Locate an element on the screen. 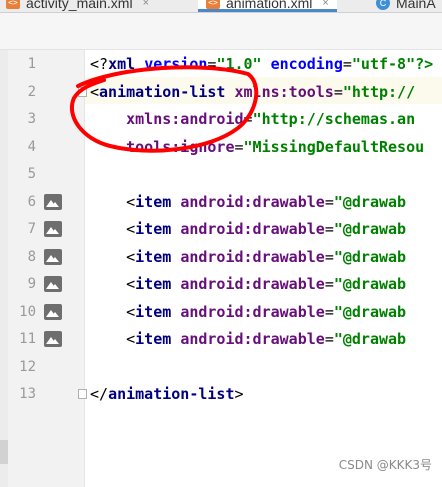  code-token: xml is located at coordinates (122, 64).